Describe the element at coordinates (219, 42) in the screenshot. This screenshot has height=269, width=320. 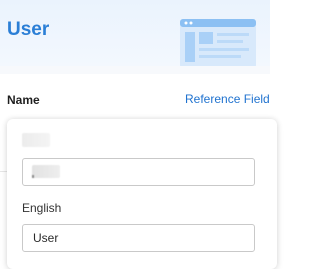
I see `form-document-icon` at that location.